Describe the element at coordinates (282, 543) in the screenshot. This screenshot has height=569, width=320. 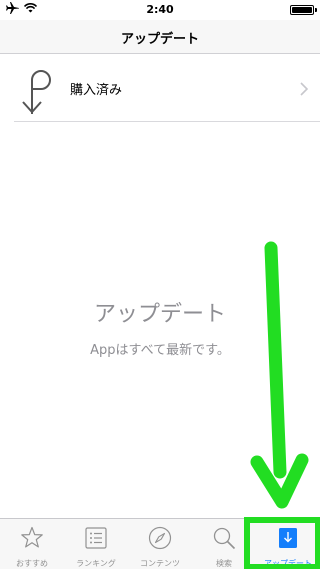
I see `annotation-highlight-box` at that location.